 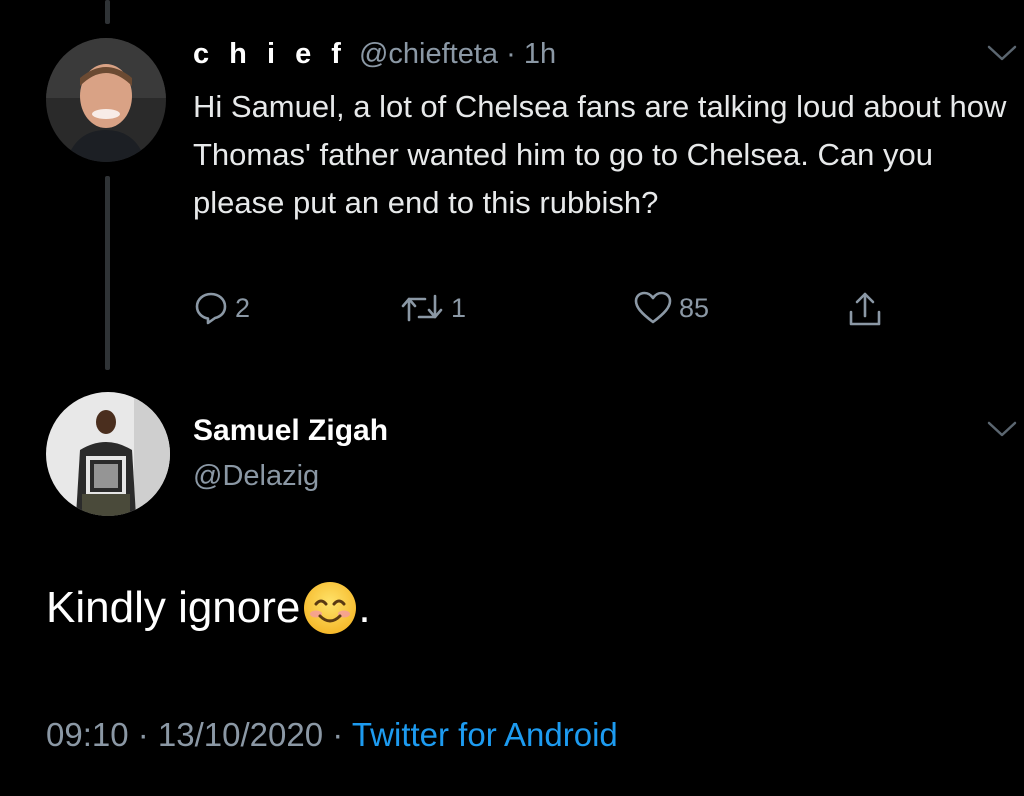 I want to click on retweet-icon, so click(x=422, y=308).